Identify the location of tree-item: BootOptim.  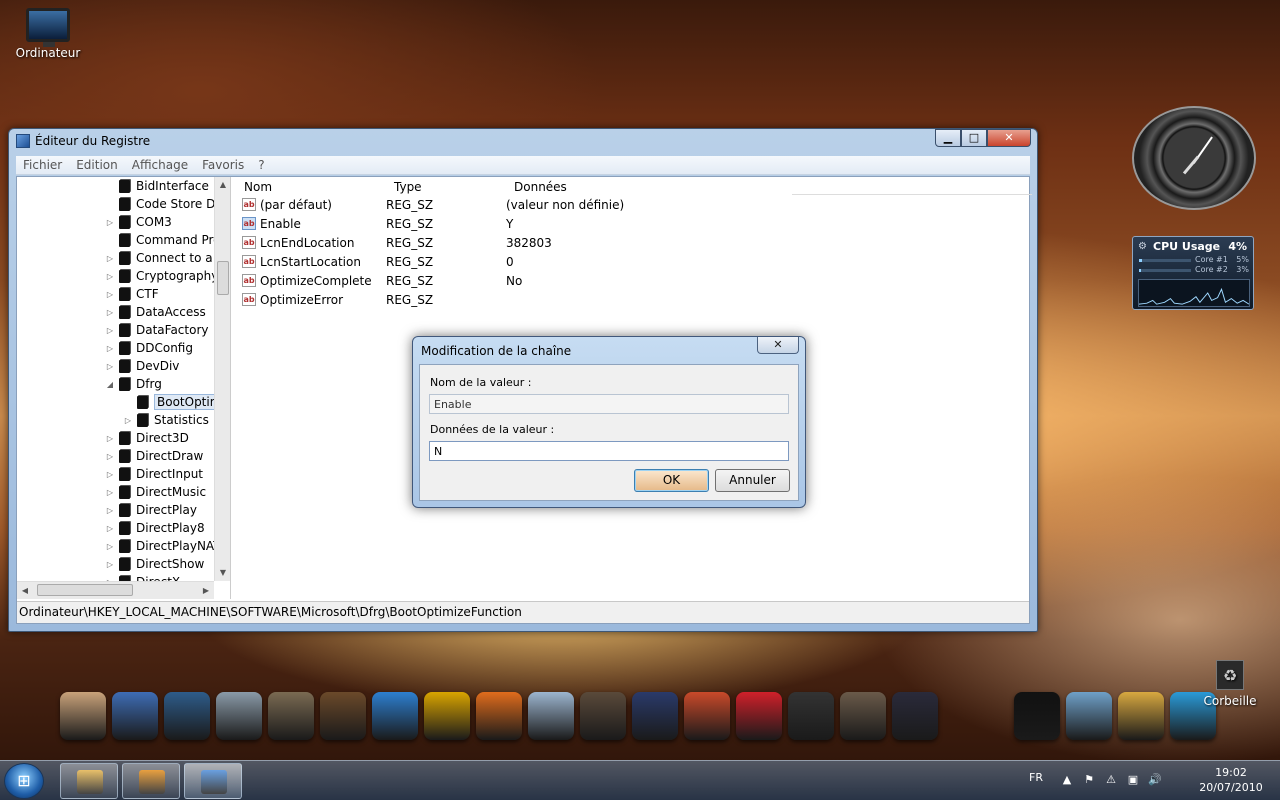
(168, 402).